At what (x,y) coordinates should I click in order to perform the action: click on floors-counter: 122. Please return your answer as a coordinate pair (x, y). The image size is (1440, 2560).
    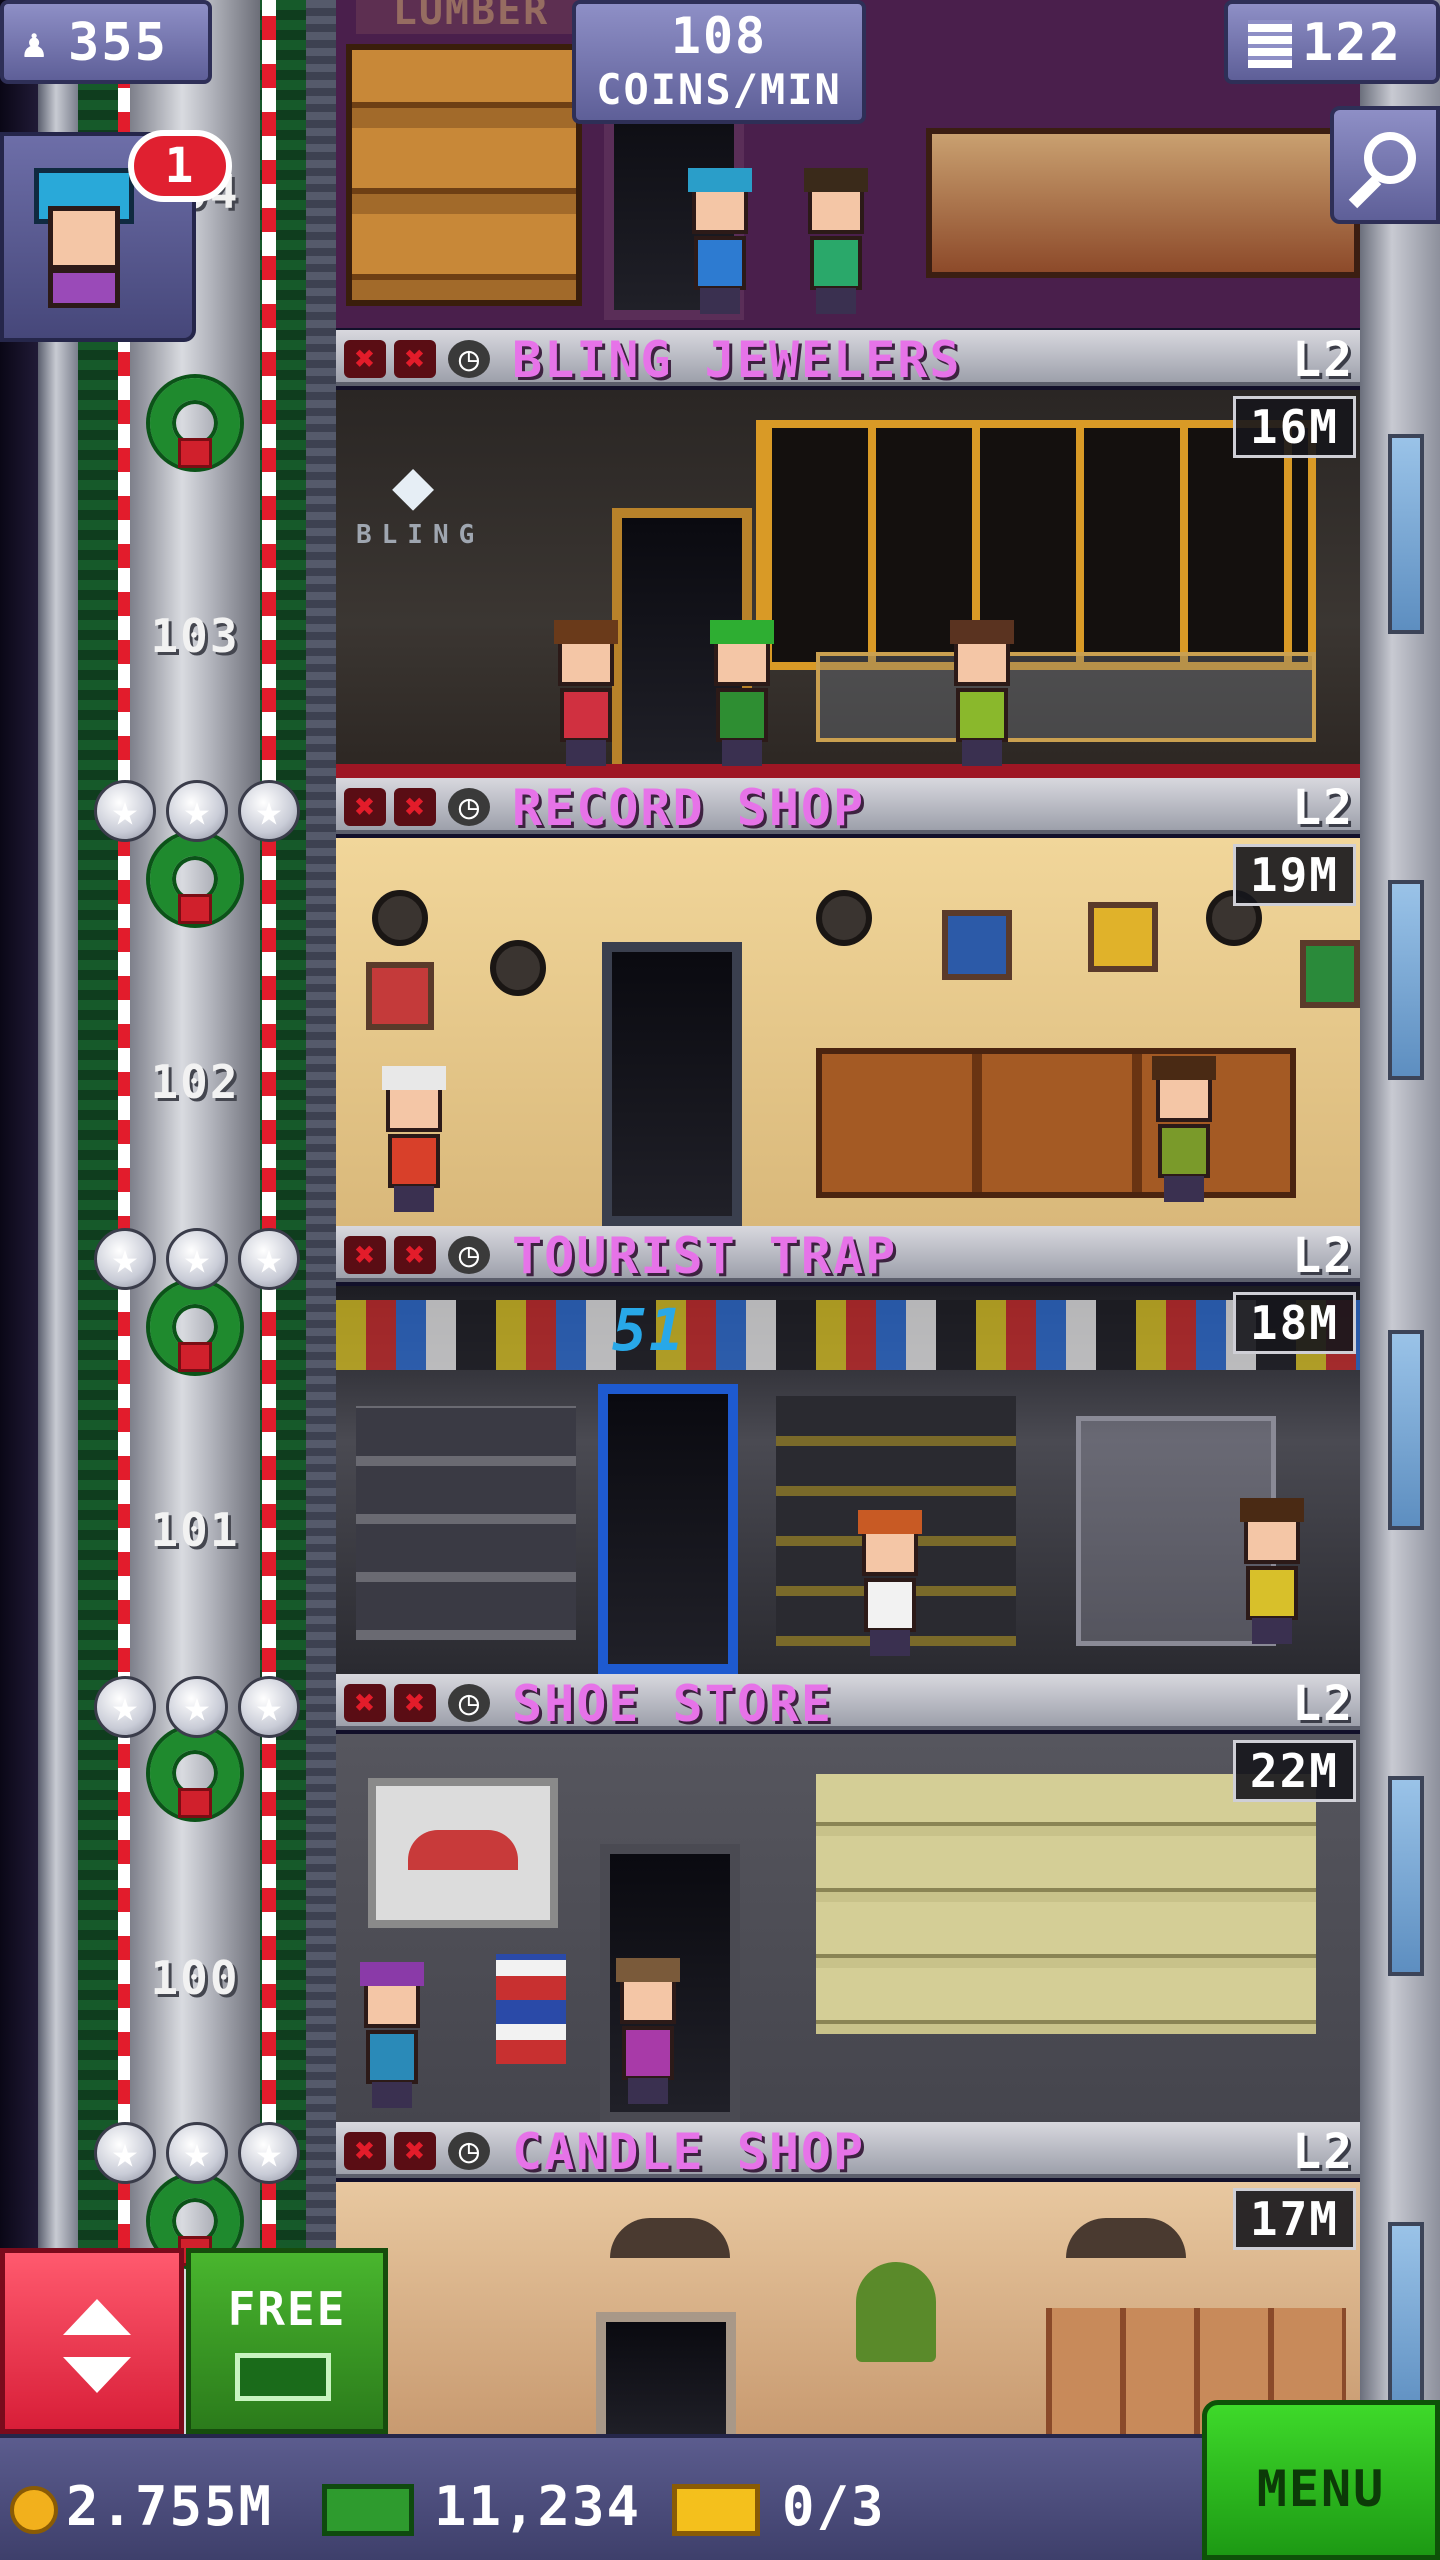
    Looking at the image, I should click on (1332, 42).